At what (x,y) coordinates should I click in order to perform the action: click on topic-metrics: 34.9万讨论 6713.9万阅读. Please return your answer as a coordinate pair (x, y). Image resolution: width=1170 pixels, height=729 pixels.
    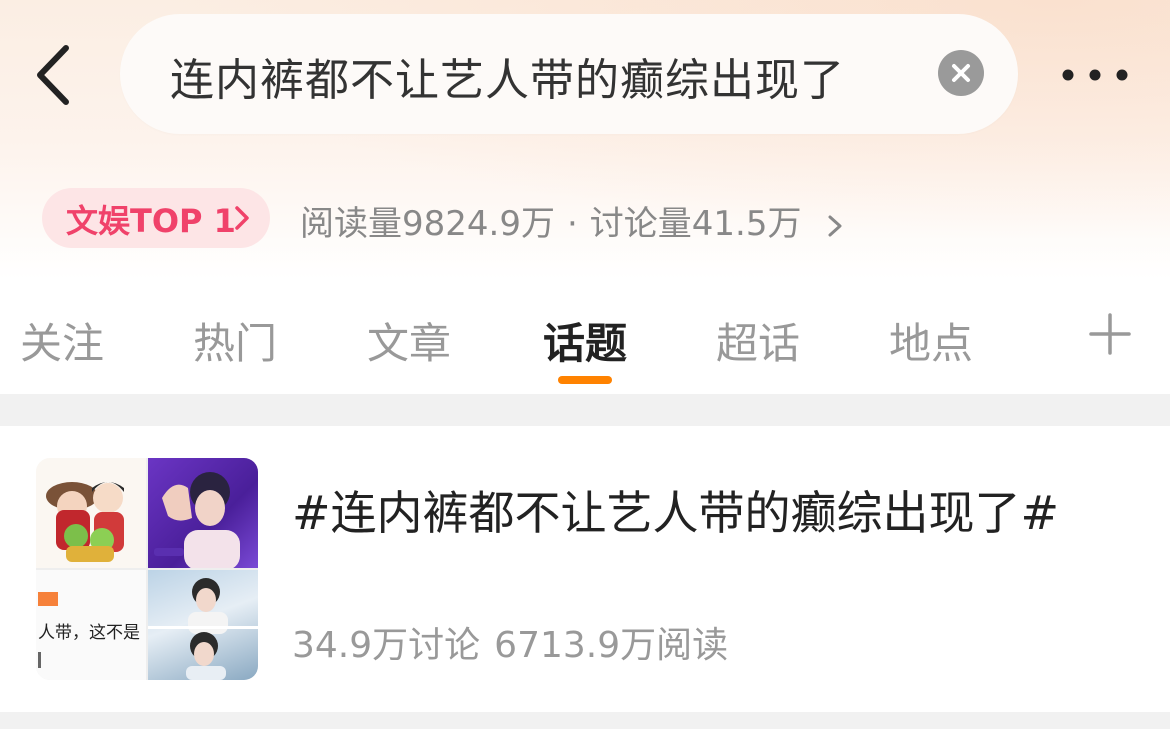
    Looking at the image, I should click on (510, 642).